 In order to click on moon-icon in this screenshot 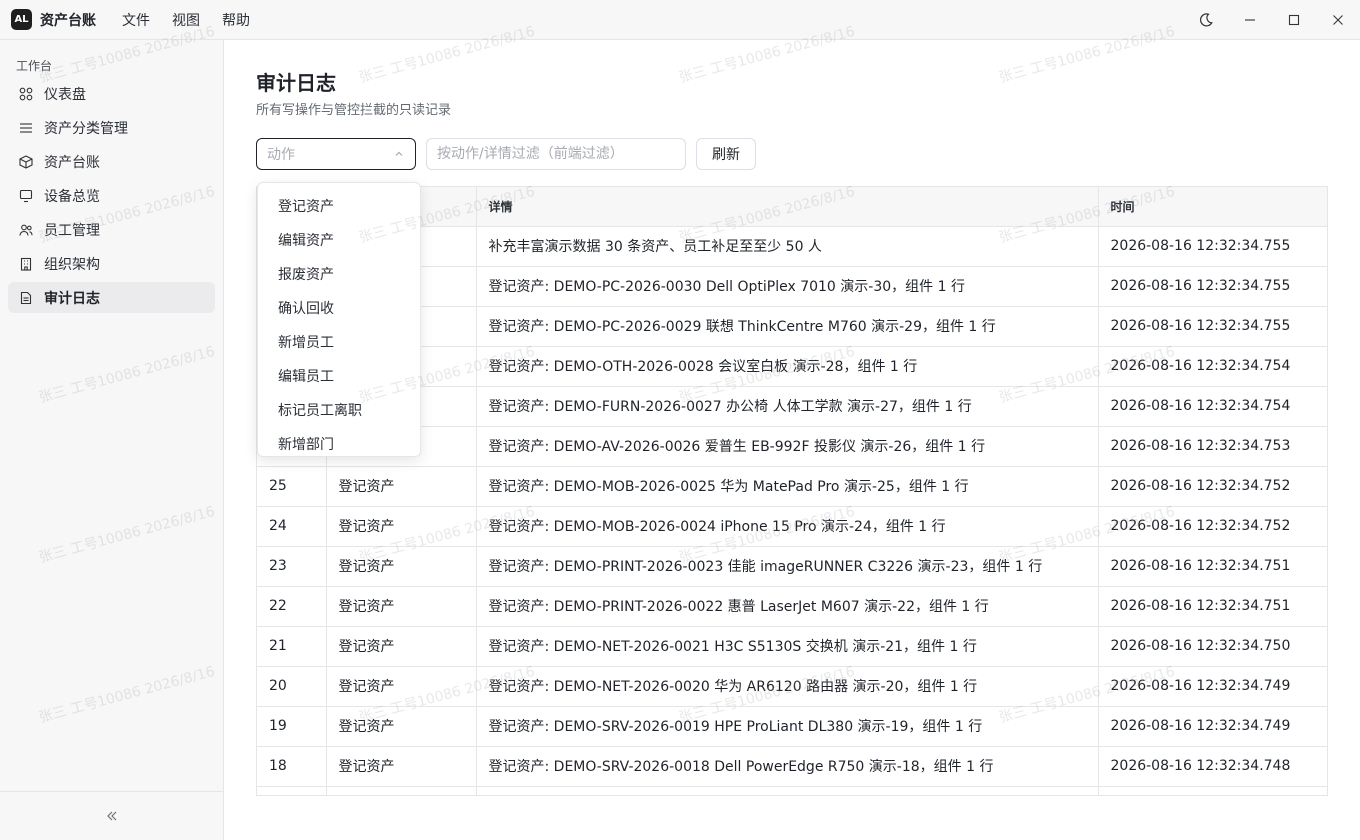, I will do `click(1206, 20)`.